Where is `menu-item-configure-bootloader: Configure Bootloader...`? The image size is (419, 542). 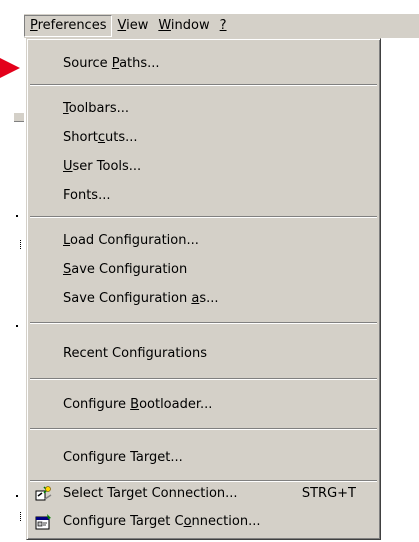 menu-item-configure-bootloader: Configure Bootloader... is located at coordinates (203, 405).